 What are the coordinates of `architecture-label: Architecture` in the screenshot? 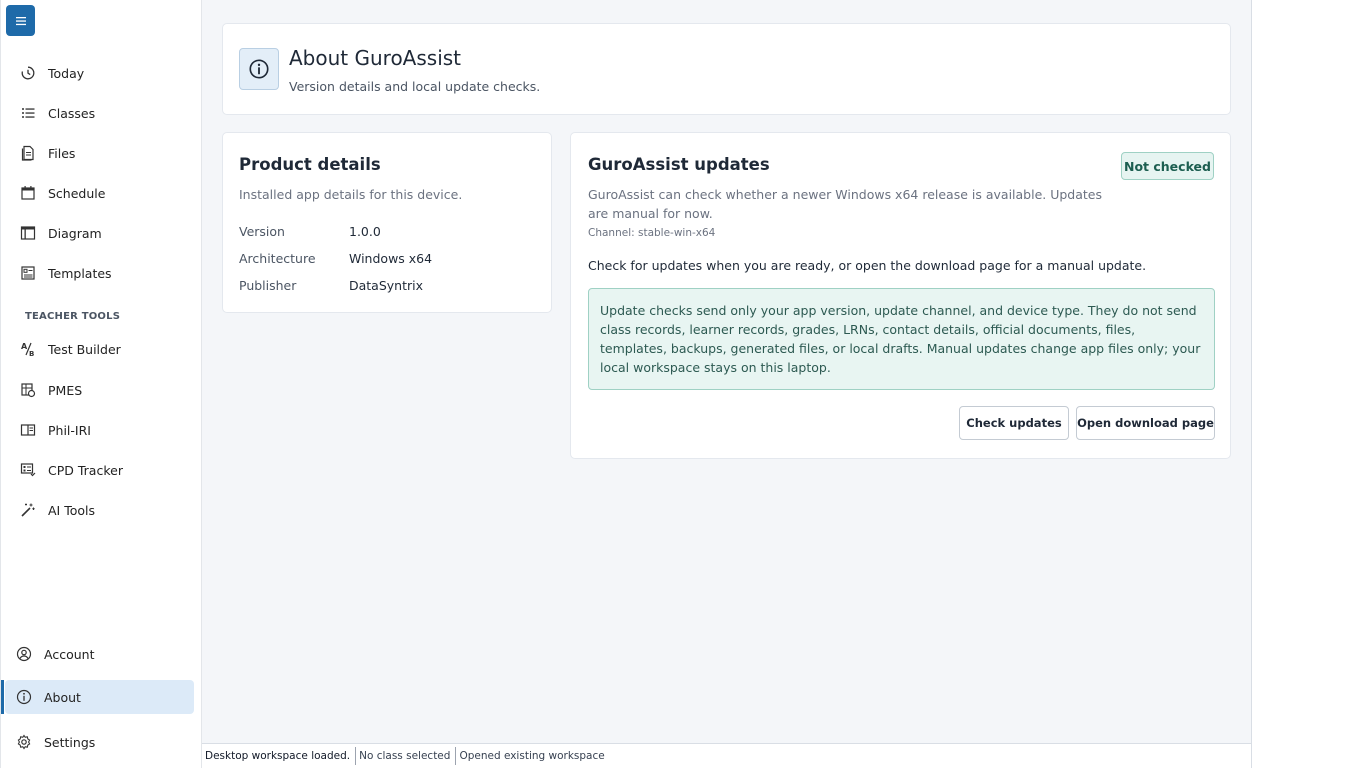 It's located at (277, 258).